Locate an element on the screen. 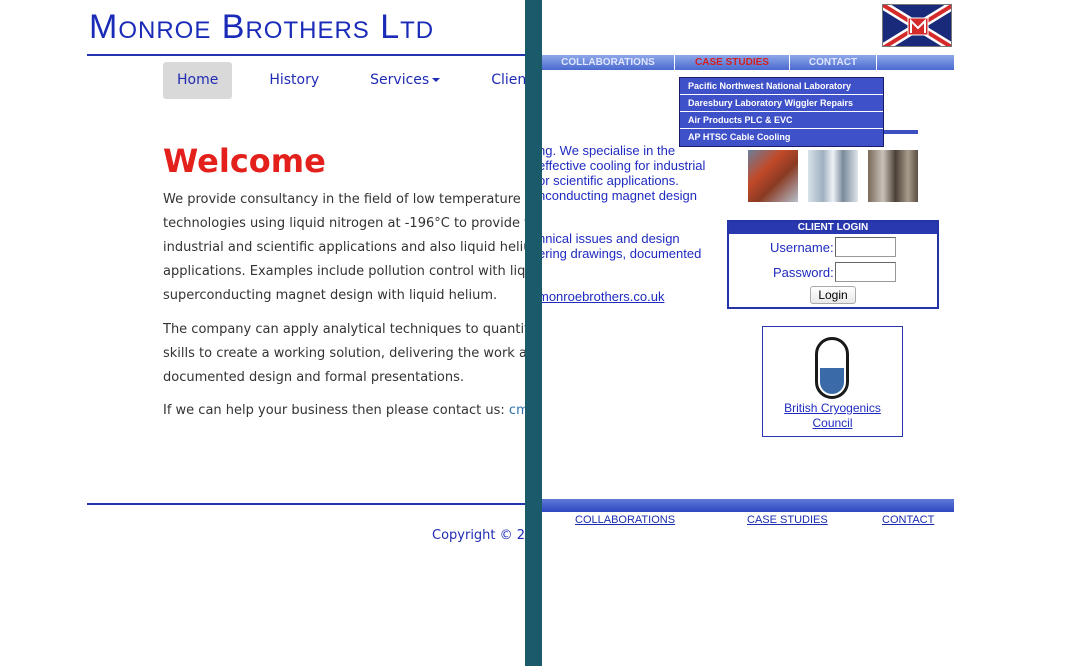 The width and height of the screenshot is (1066, 666). site-brand: Monroe Brothers Ltd is located at coordinates (261, 27).